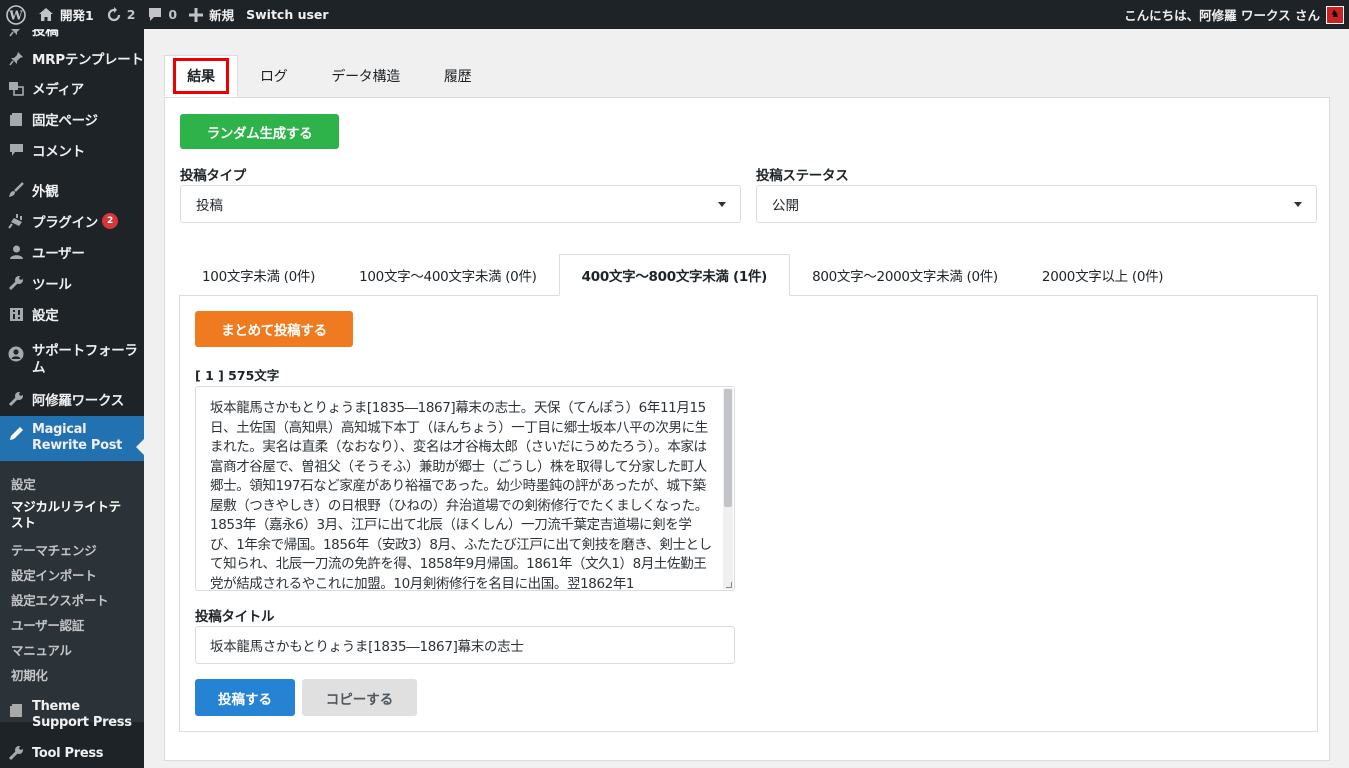 The image size is (1349, 768). I want to click on menu-asura-works: 阿修羅ワークス, so click(72, 399).